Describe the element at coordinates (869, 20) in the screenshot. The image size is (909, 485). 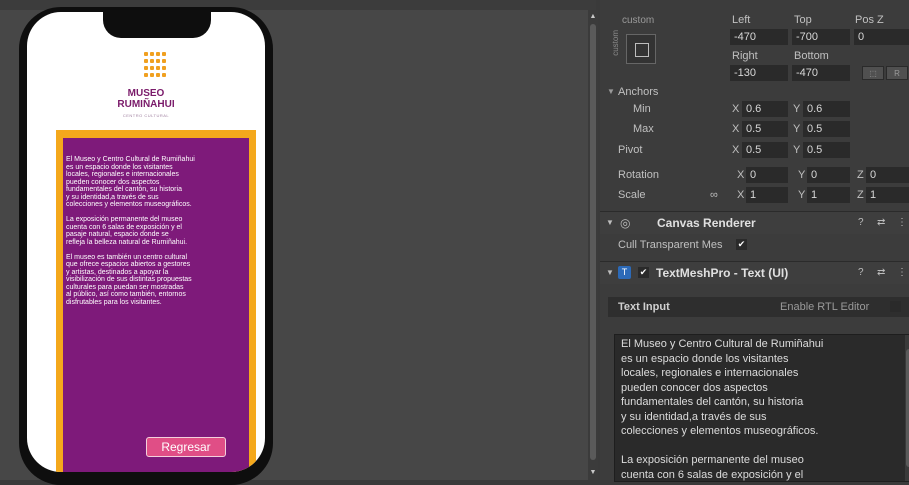
I see `posz-label: Pos Z` at that location.